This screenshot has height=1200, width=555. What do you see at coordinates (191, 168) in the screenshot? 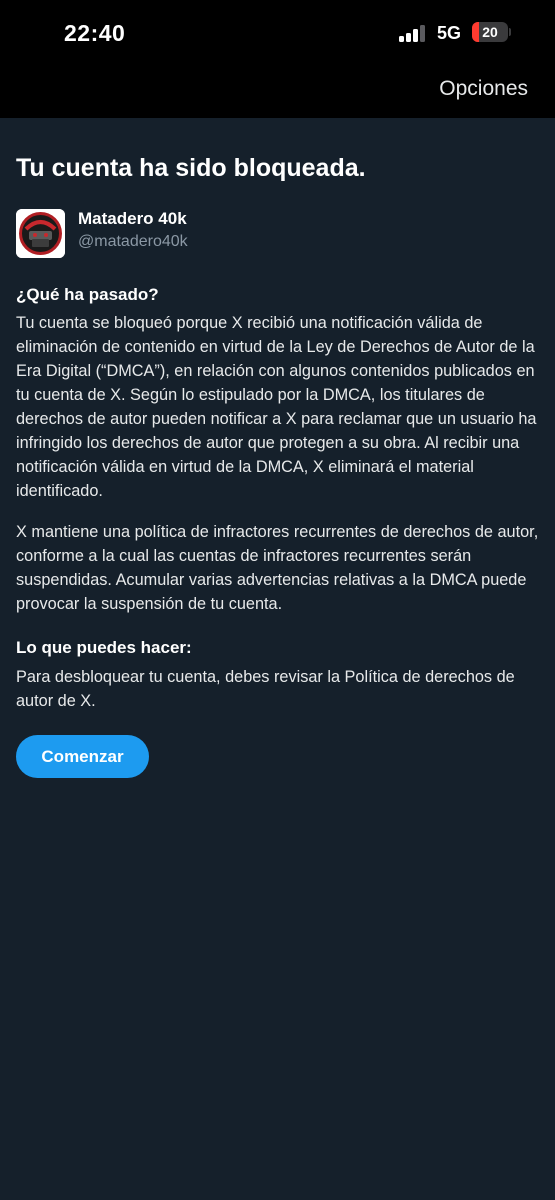
I see `page-title: Tu cuenta ha sido bloqueada.` at bounding box center [191, 168].